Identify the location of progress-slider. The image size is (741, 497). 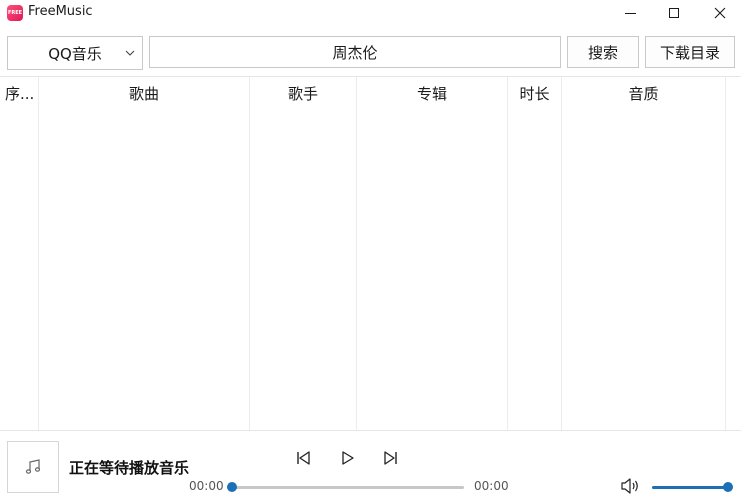
(345, 487).